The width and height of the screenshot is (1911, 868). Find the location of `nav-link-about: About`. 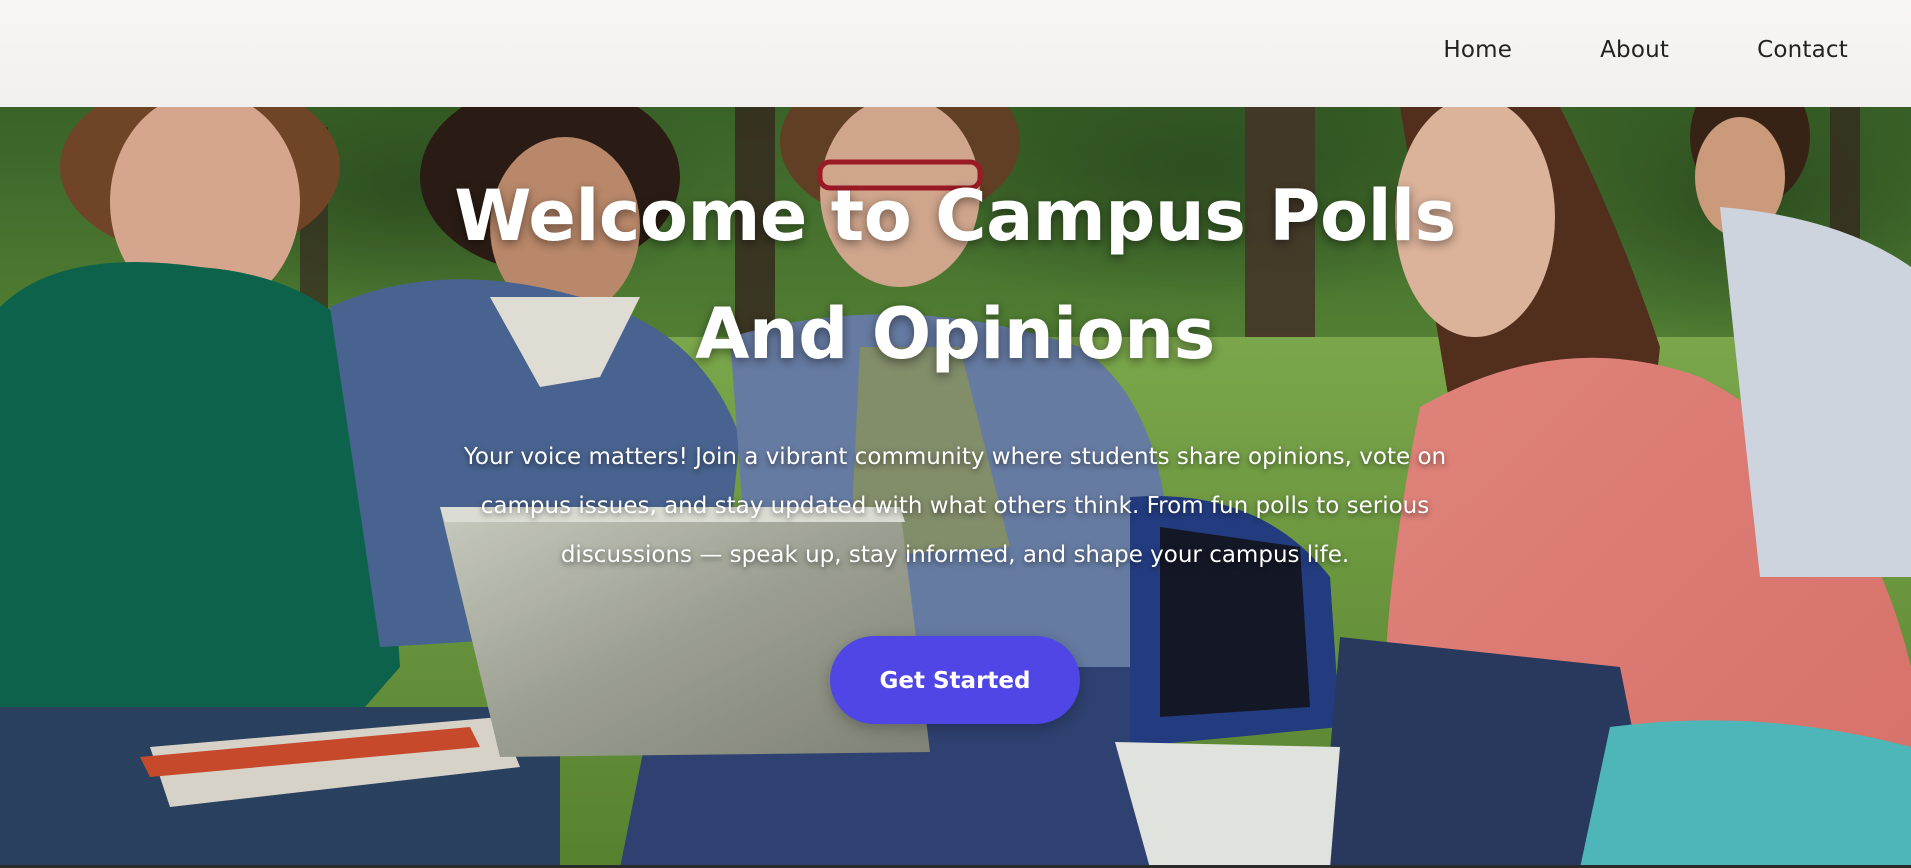

nav-link-about: About is located at coordinates (1634, 50).